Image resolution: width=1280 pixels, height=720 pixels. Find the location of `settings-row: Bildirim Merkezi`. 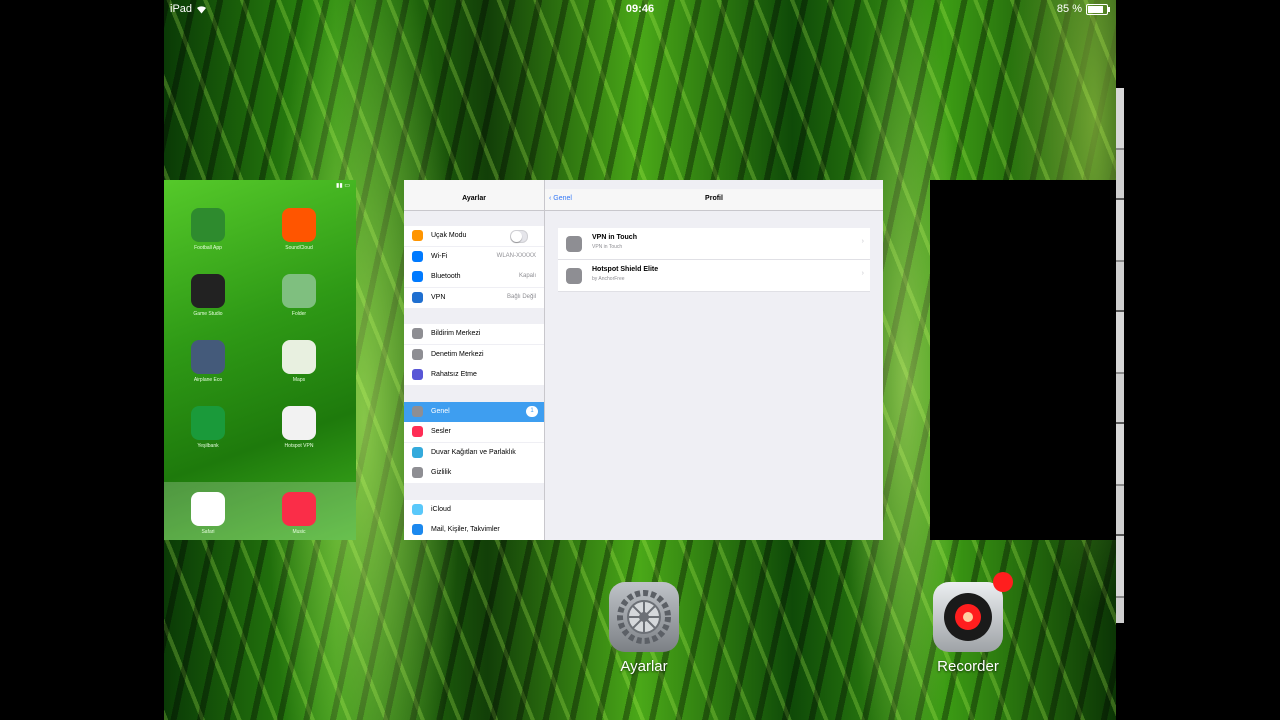

settings-row: Bildirim Merkezi is located at coordinates (474, 334).